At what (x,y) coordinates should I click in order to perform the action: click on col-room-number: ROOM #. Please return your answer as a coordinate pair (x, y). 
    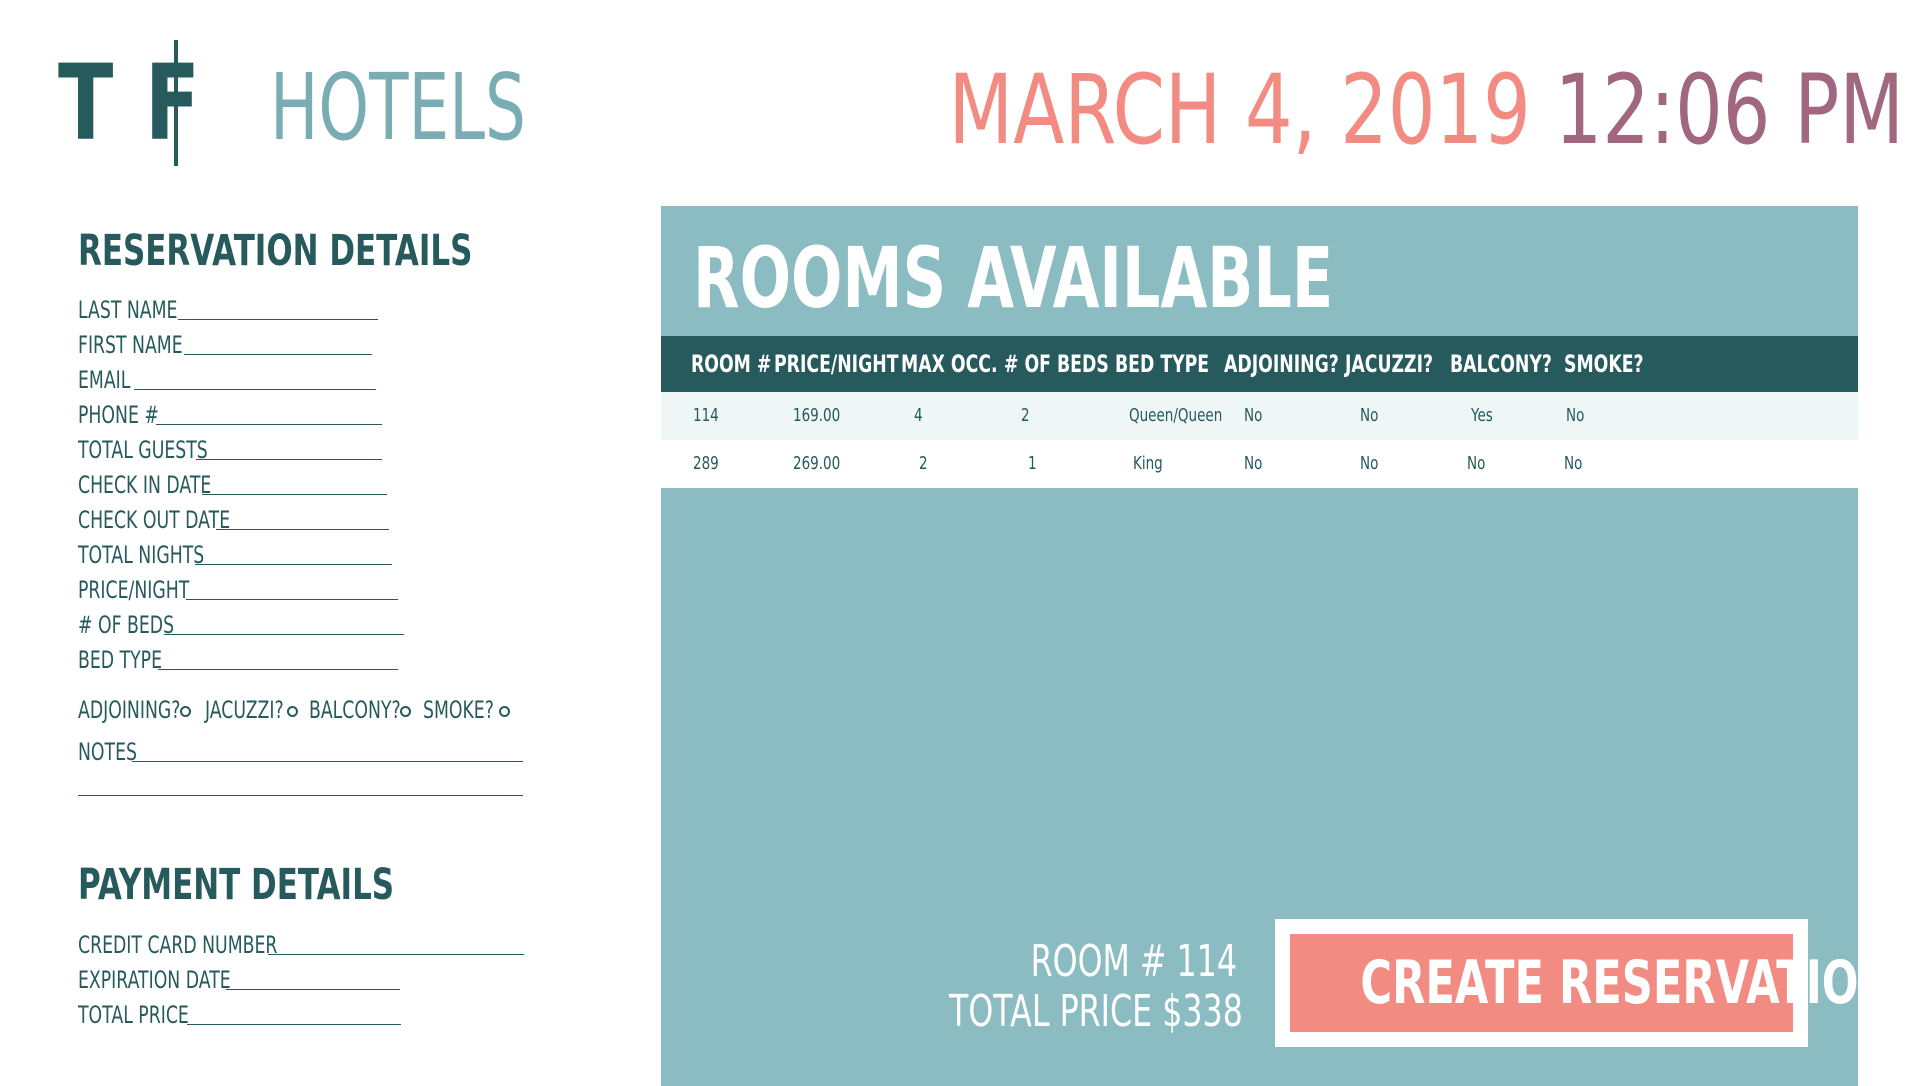
    Looking at the image, I should click on (731, 364).